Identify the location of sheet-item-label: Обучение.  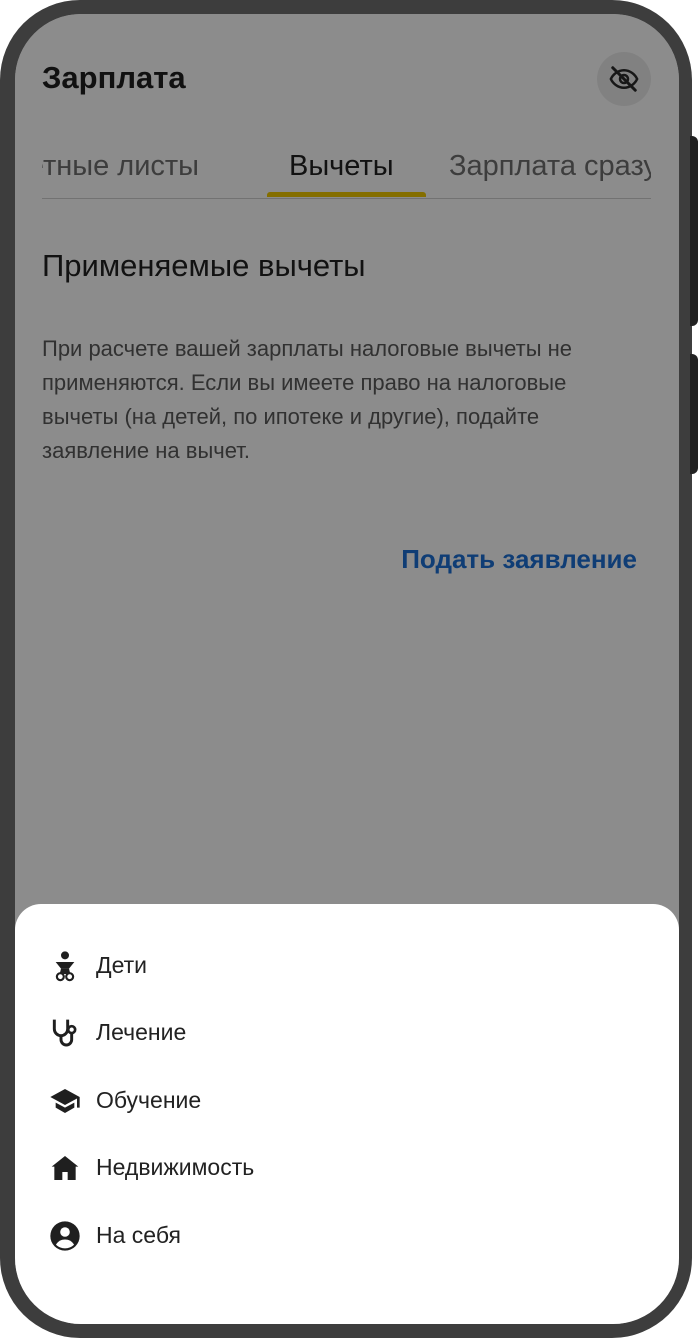
(149, 1100).